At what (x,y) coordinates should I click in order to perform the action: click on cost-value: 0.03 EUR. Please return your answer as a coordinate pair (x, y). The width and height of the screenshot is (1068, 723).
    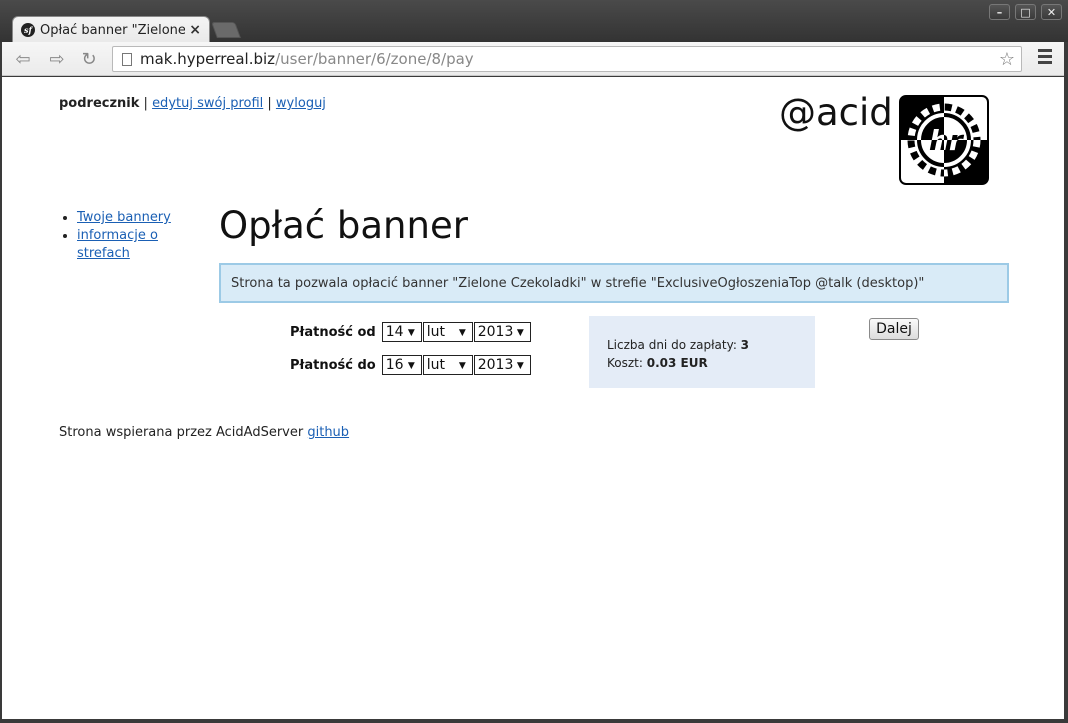
    Looking at the image, I should click on (677, 363).